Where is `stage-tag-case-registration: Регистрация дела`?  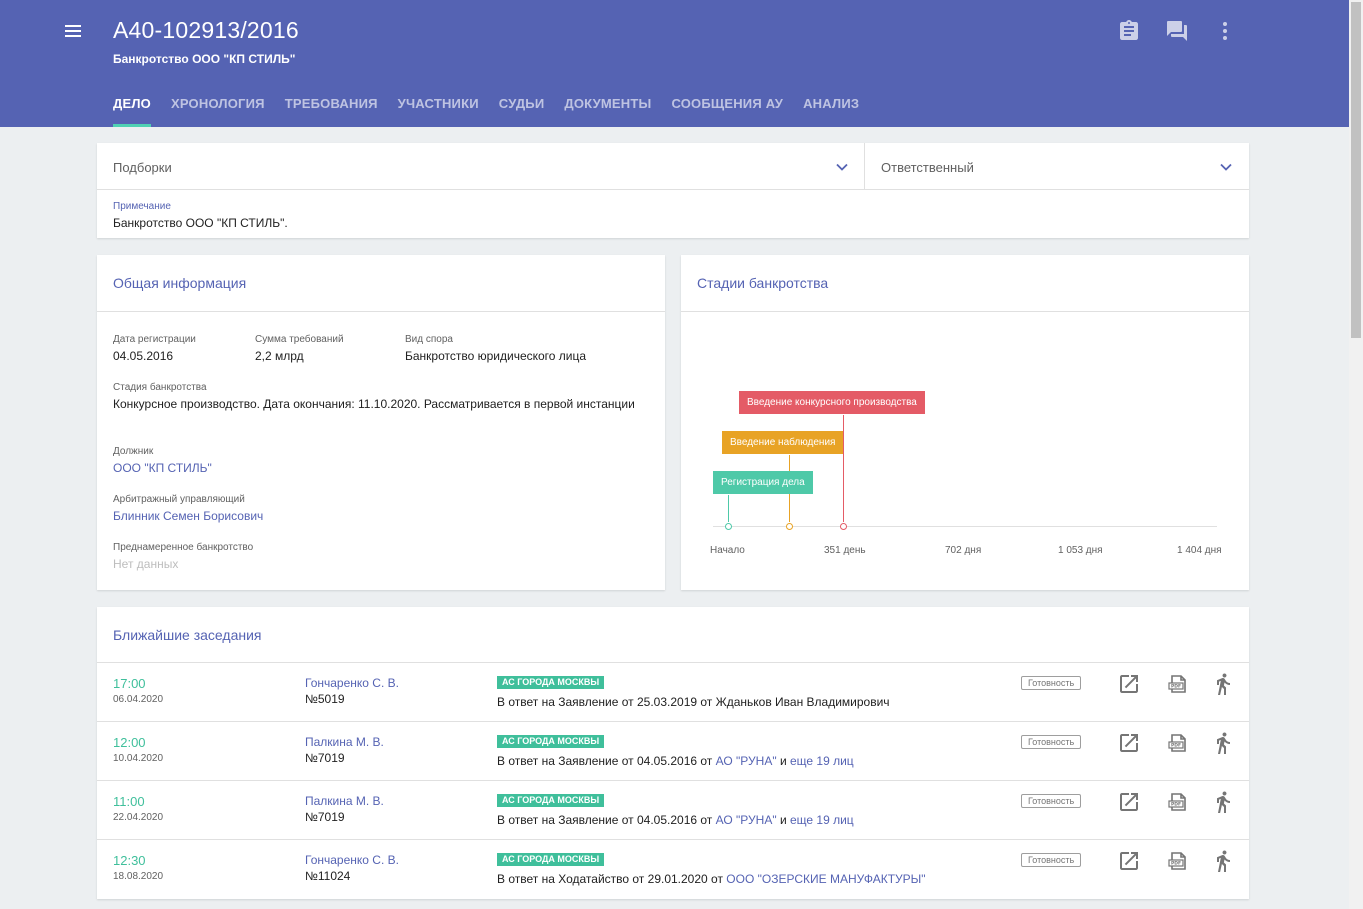
stage-tag-case-registration: Регистрация дела is located at coordinates (763, 482).